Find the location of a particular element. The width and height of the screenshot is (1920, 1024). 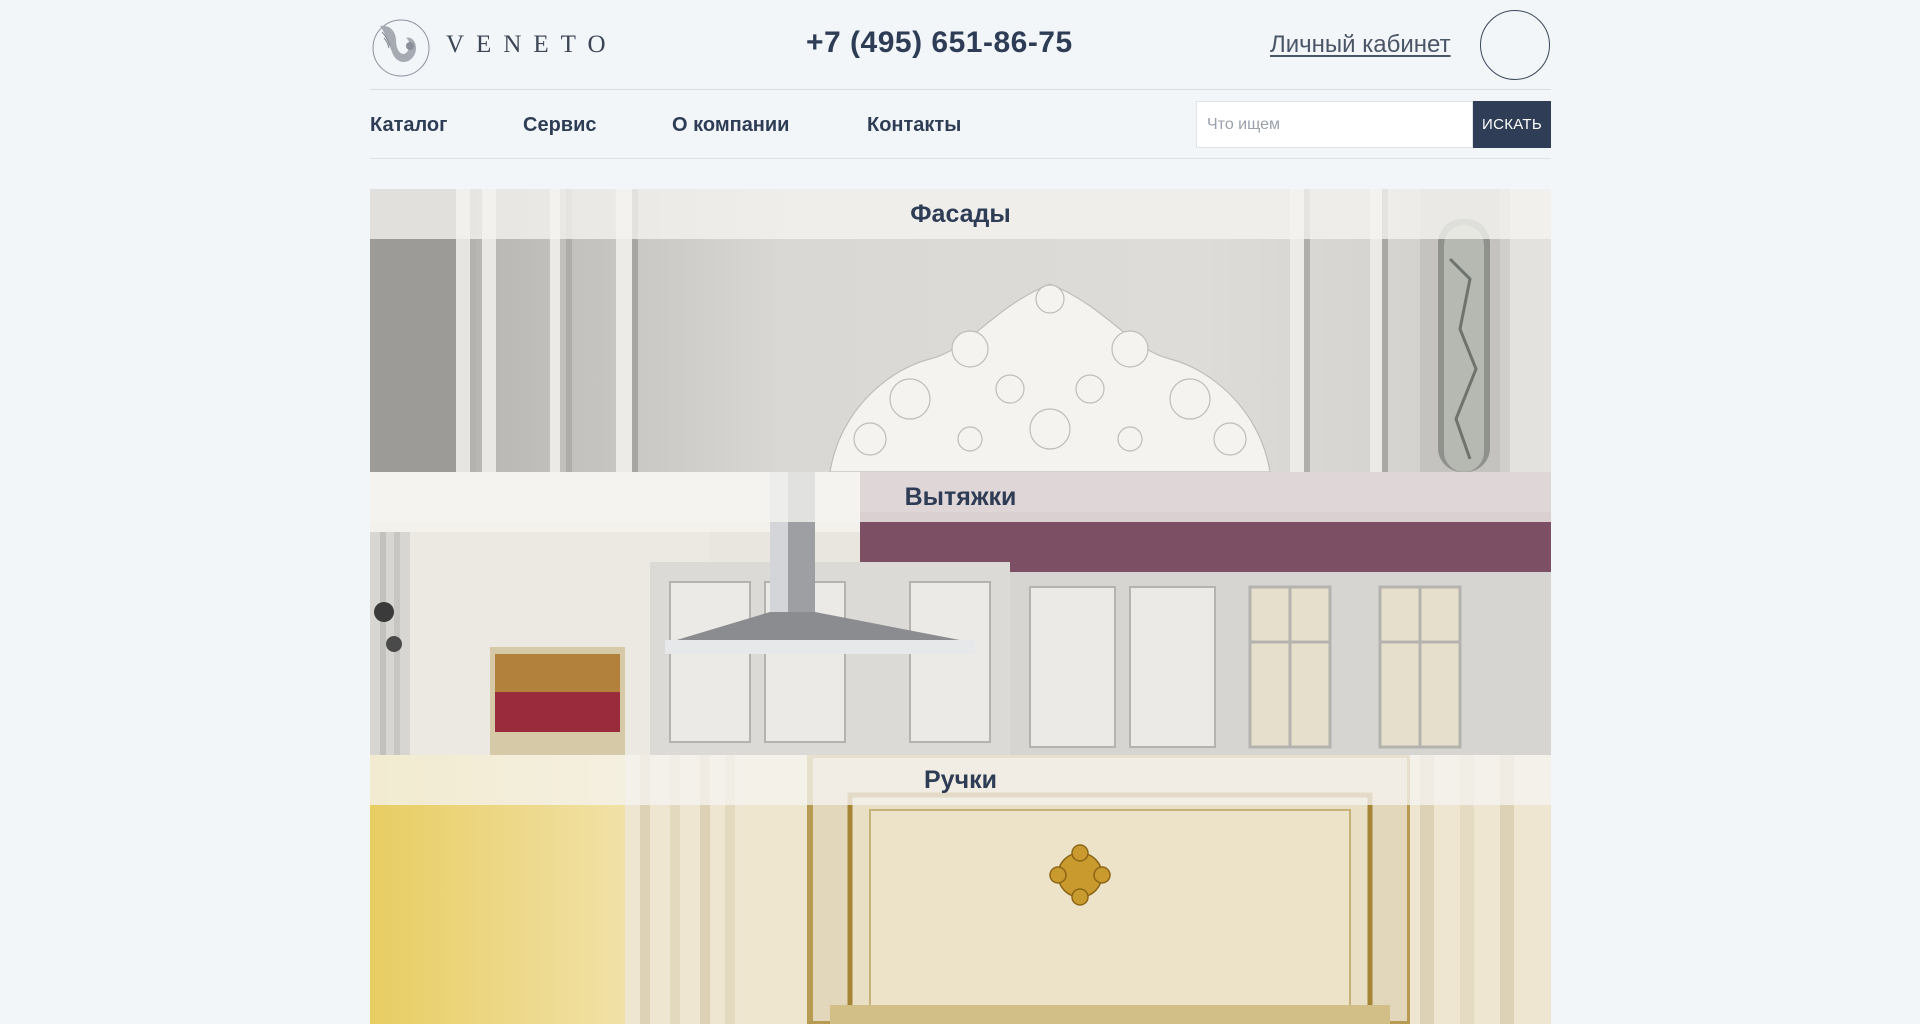

nav-item-catalog: Каталог is located at coordinates (408, 125).